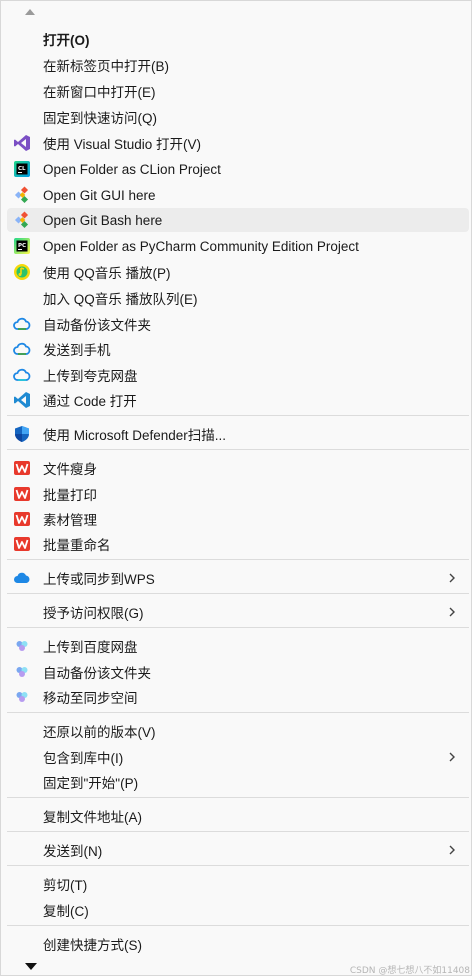  Describe the element at coordinates (99, 579) in the screenshot. I see `menu-item-label: 上传或同步到WPS` at that location.